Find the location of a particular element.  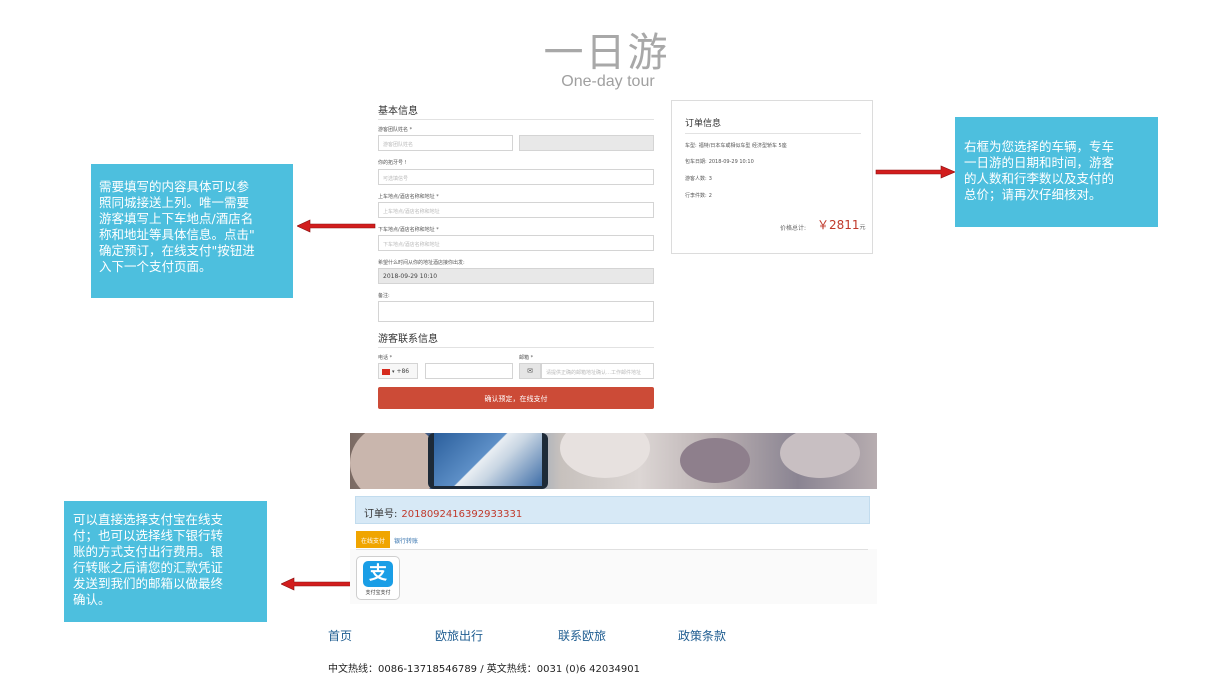

price-label: 价格总计: is located at coordinates (793, 228).